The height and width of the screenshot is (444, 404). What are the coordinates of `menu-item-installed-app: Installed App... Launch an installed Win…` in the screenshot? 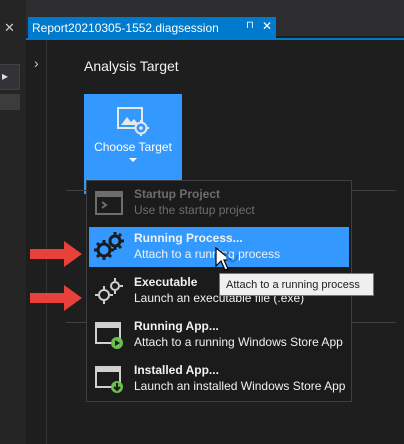 It's located at (219, 379).